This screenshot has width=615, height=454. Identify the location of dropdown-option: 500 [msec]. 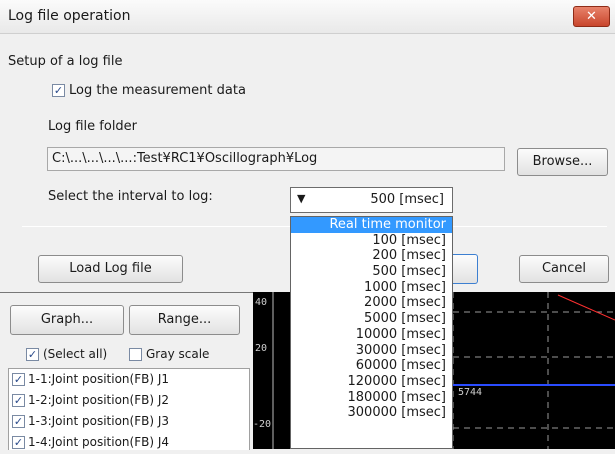
(371, 272).